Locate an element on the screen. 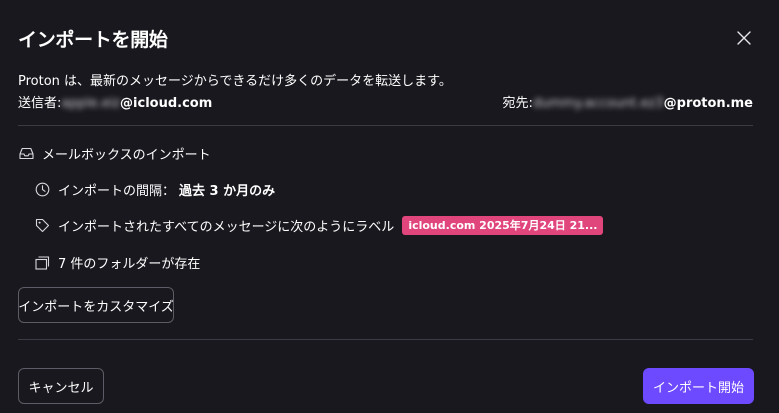  to-label: 宛先: is located at coordinates (517, 103).